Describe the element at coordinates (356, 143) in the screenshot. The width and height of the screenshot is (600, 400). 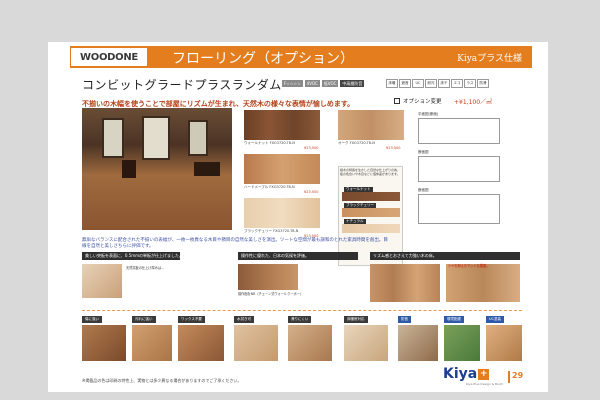
I see `swatch-label: オーク FXG3720-T8-N` at that location.